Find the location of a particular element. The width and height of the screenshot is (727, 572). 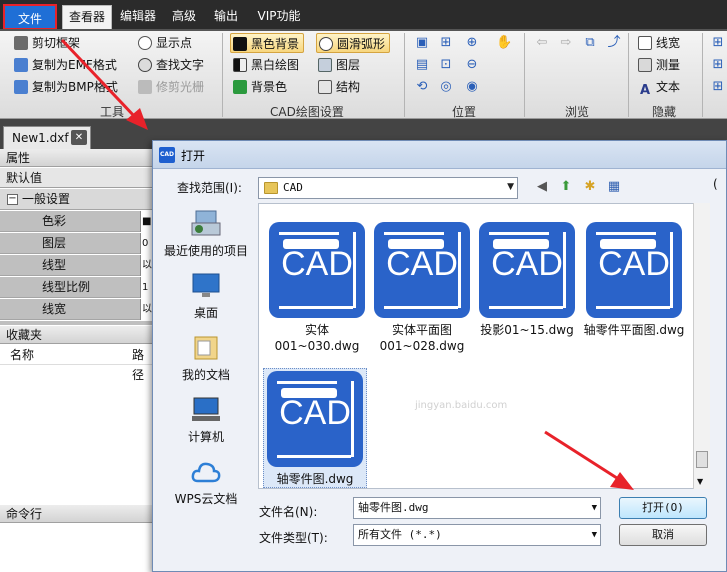

file-item: CAD 实体 001~030.dwg is located at coordinates (317, 287).